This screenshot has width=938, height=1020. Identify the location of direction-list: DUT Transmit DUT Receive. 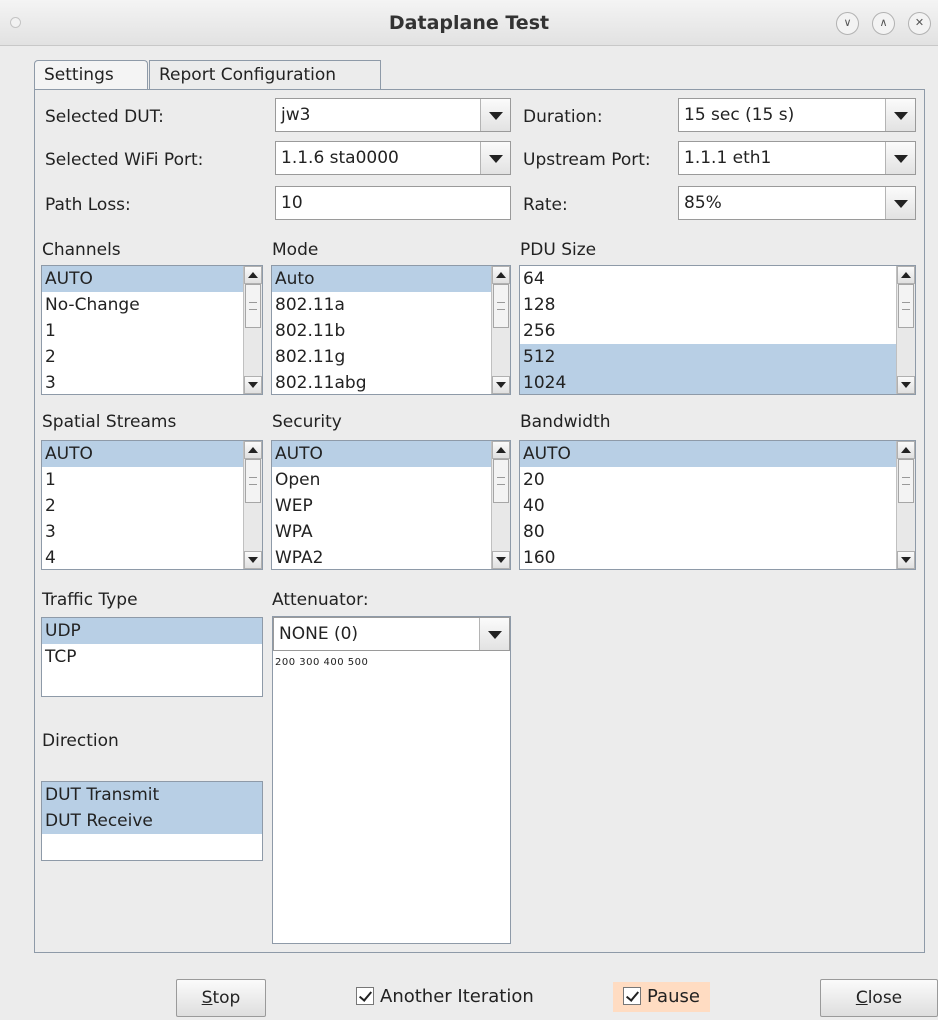
(152, 821).